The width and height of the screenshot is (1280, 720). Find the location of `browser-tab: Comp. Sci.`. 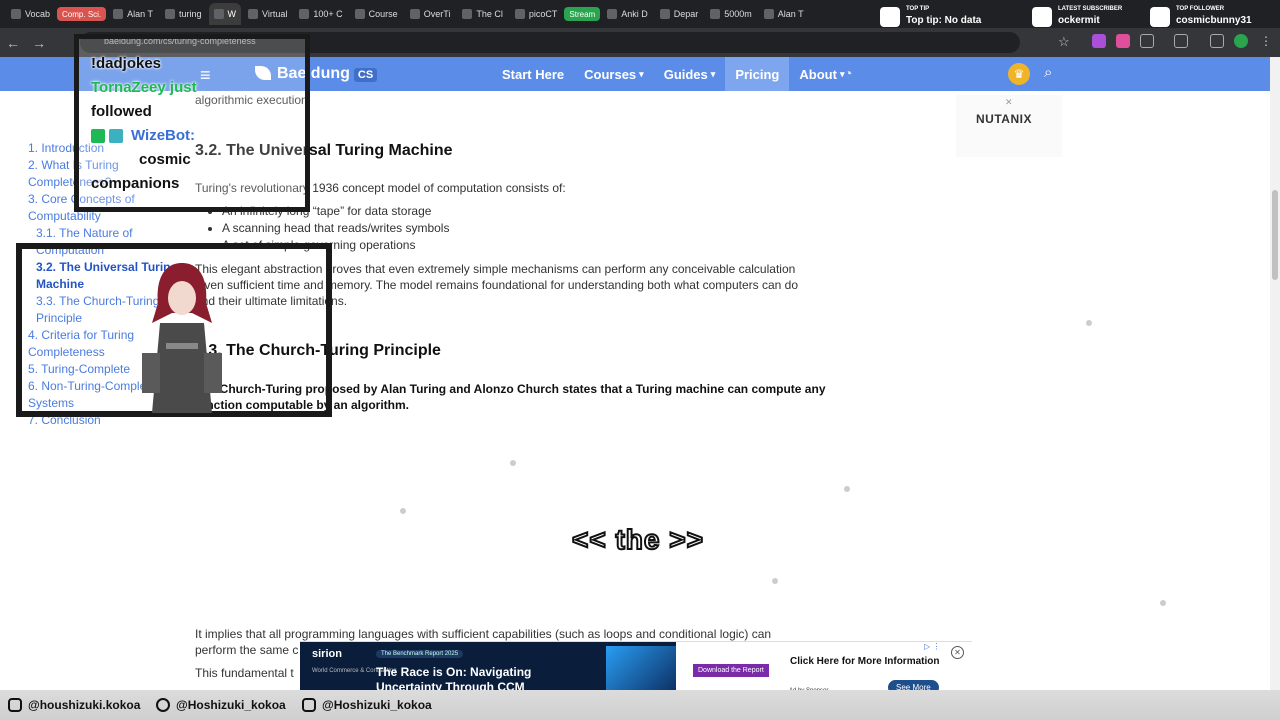

browser-tab: Comp. Sci. is located at coordinates (82, 14).